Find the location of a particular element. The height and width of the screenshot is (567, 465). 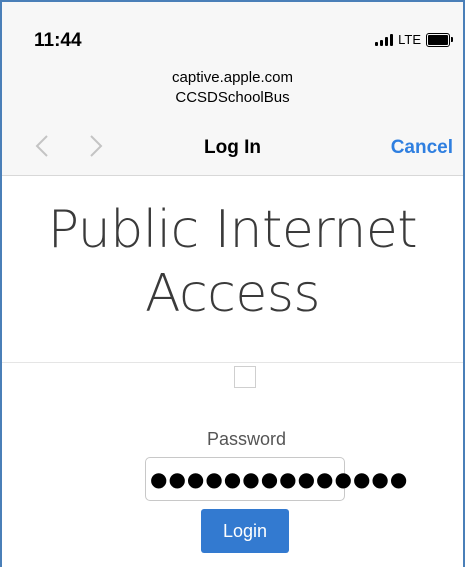

status-time: 11:44 is located at coordinates (58, 40).